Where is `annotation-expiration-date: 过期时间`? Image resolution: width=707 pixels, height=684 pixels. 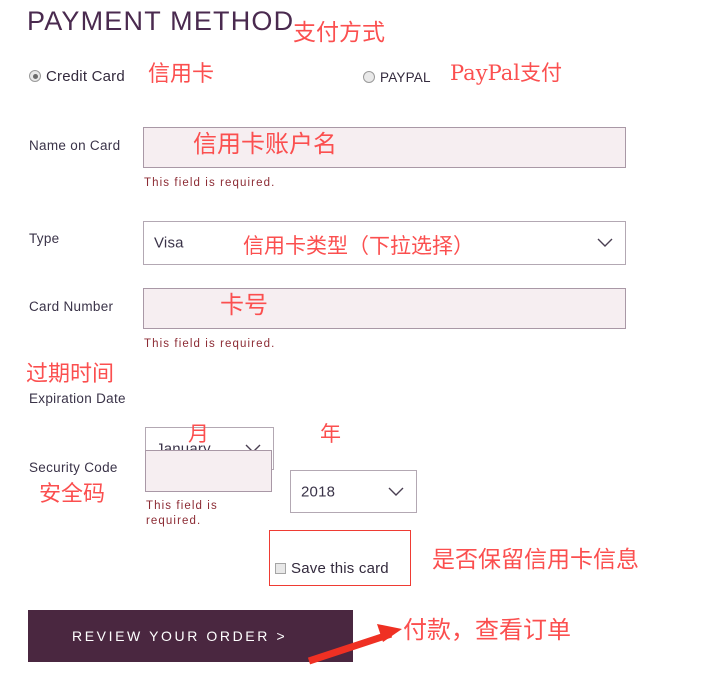
annotation-expiration-date: 过期时间 is located at coordinates (70, 374).